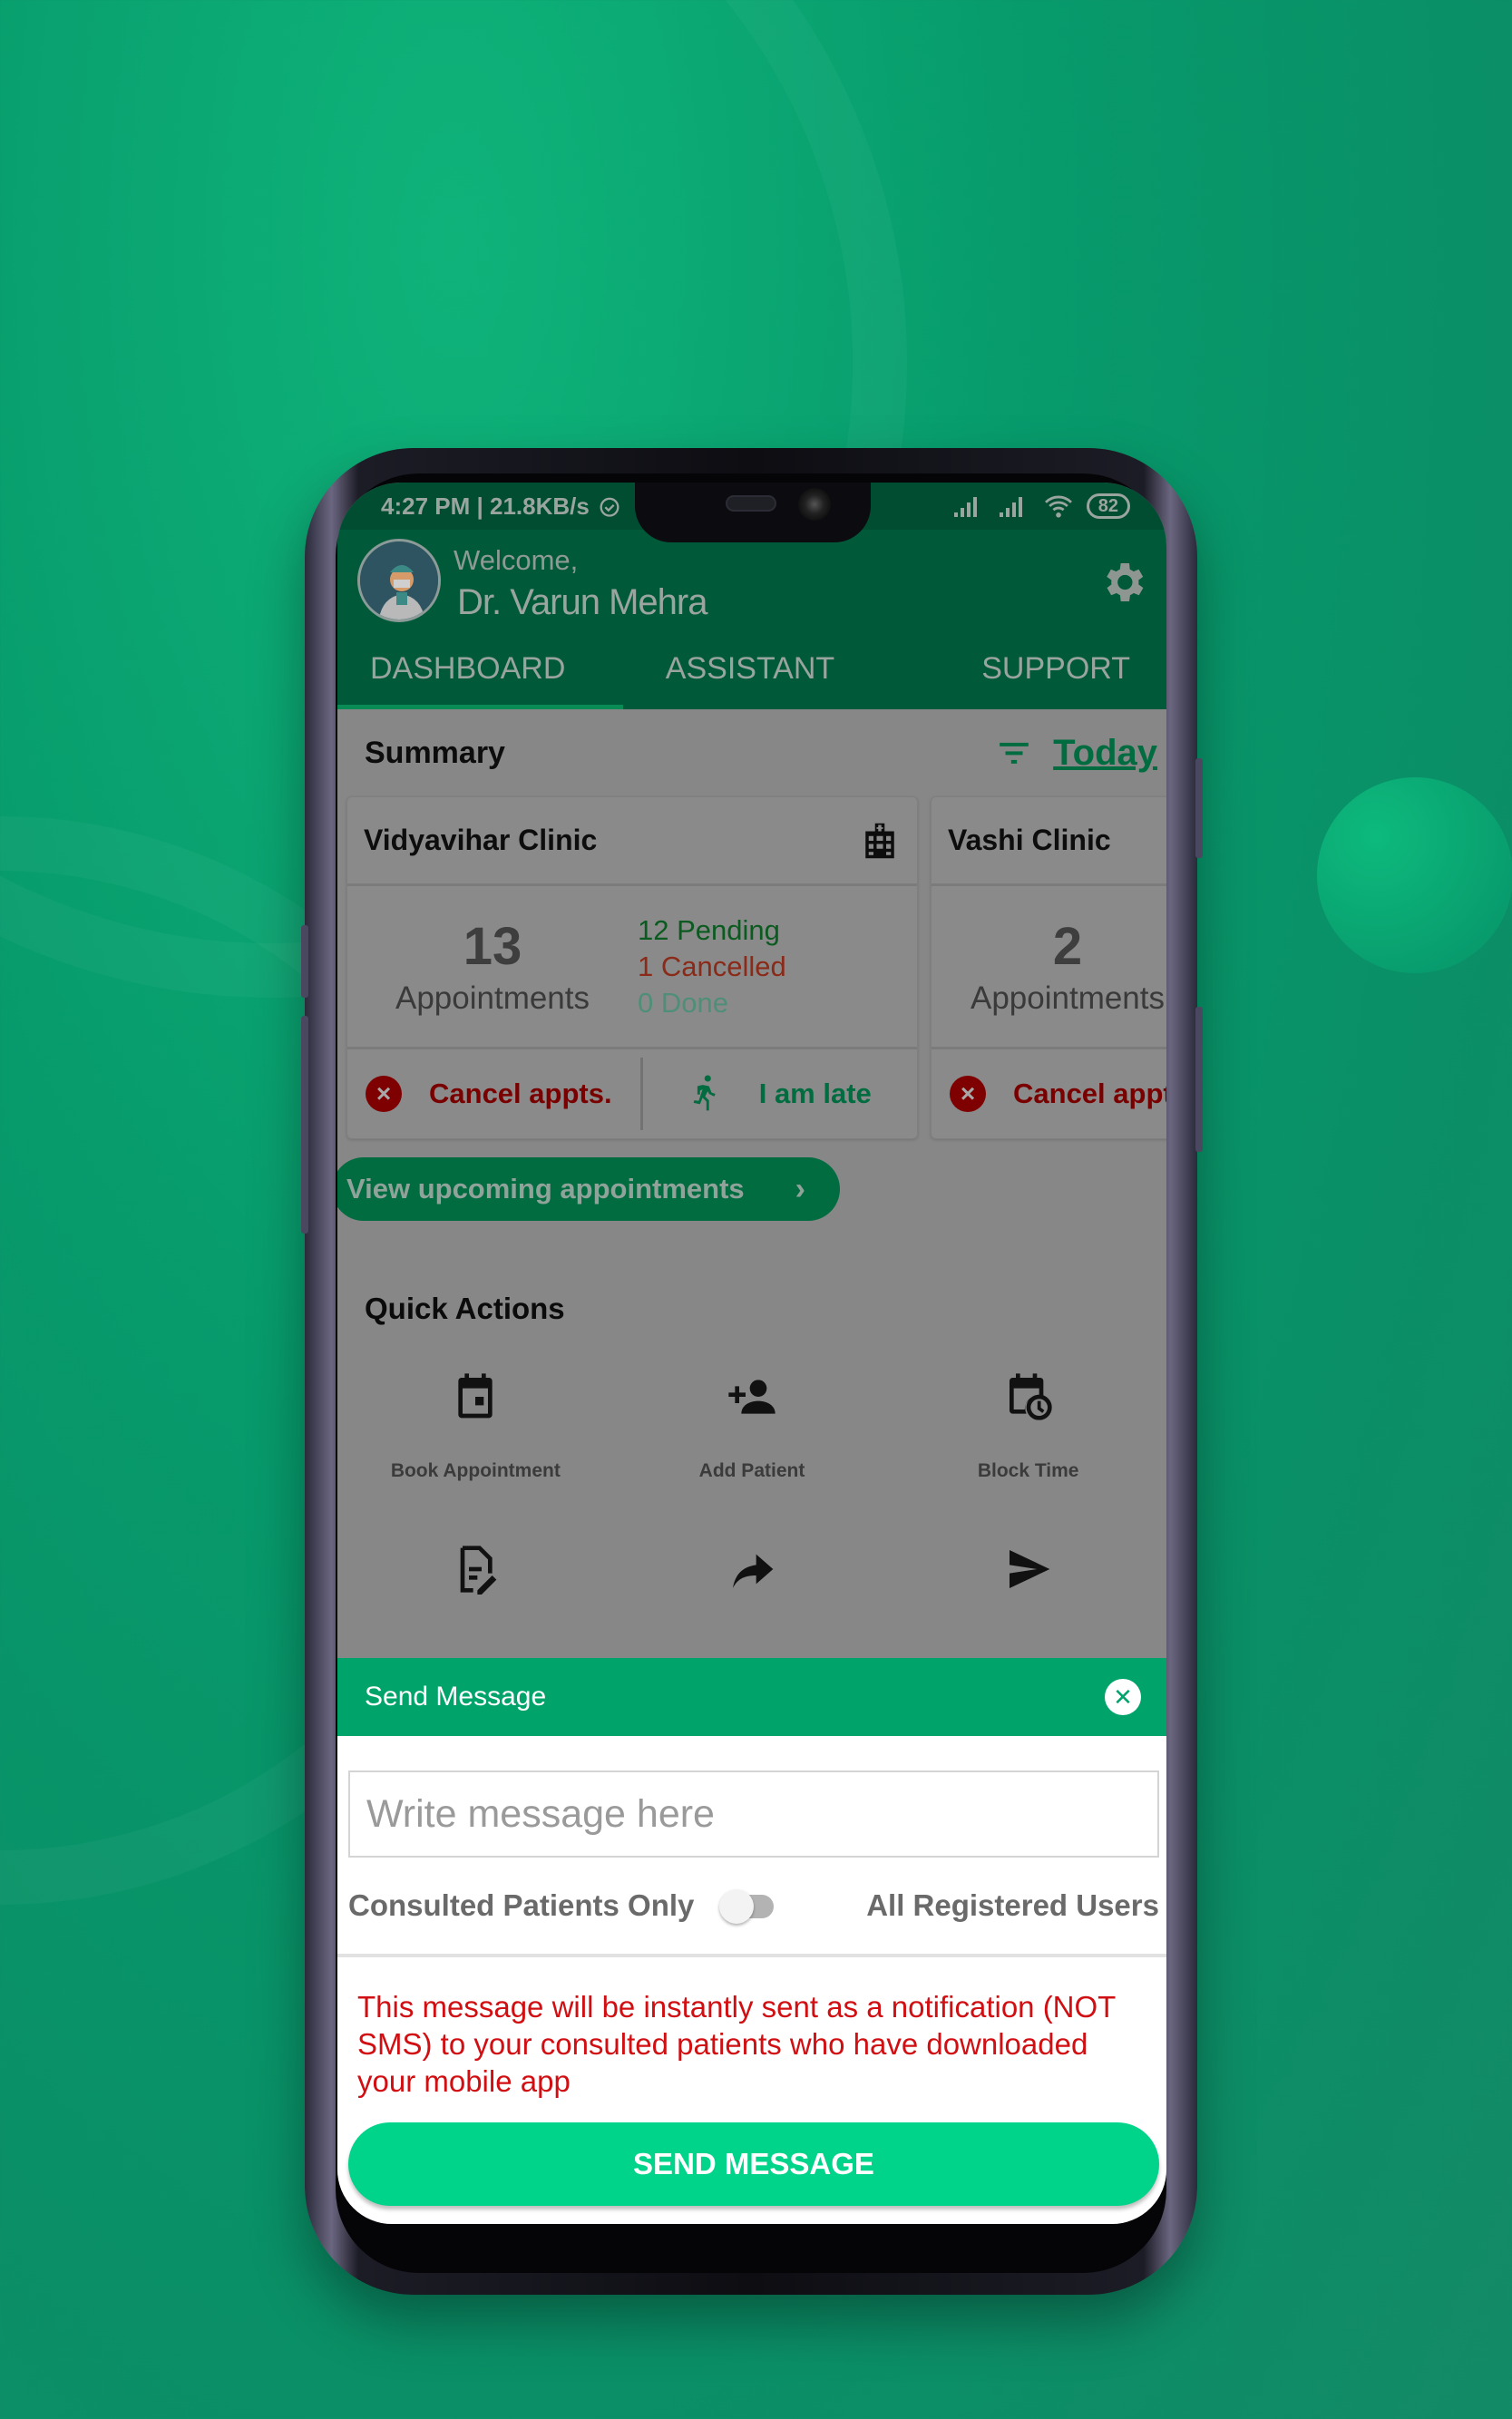 The image size is (1512, 2419). Describe the element at coordinates (814, 505) in the screenshot. I see `front-camera` at that location.